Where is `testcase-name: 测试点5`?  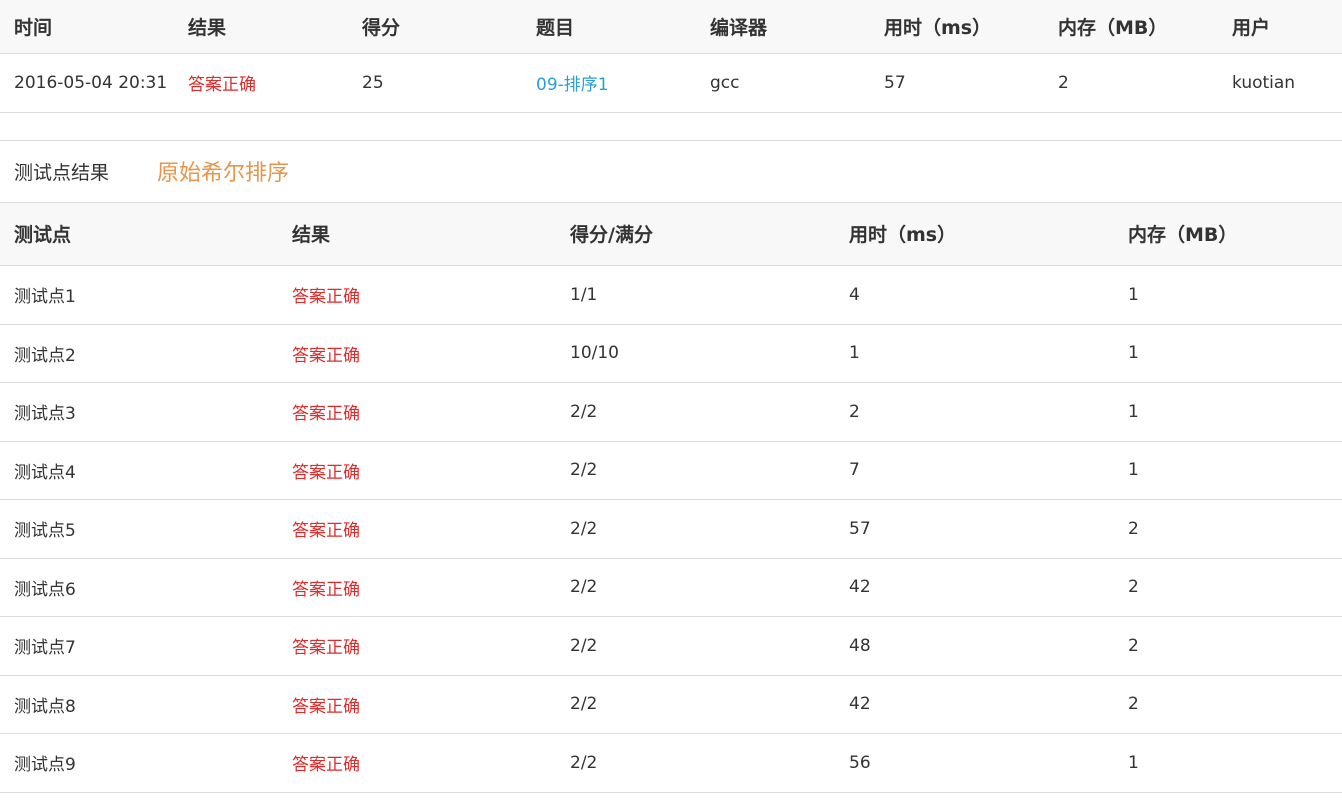 testcase-name: 测试点5 is located at coordinates (139, 529).